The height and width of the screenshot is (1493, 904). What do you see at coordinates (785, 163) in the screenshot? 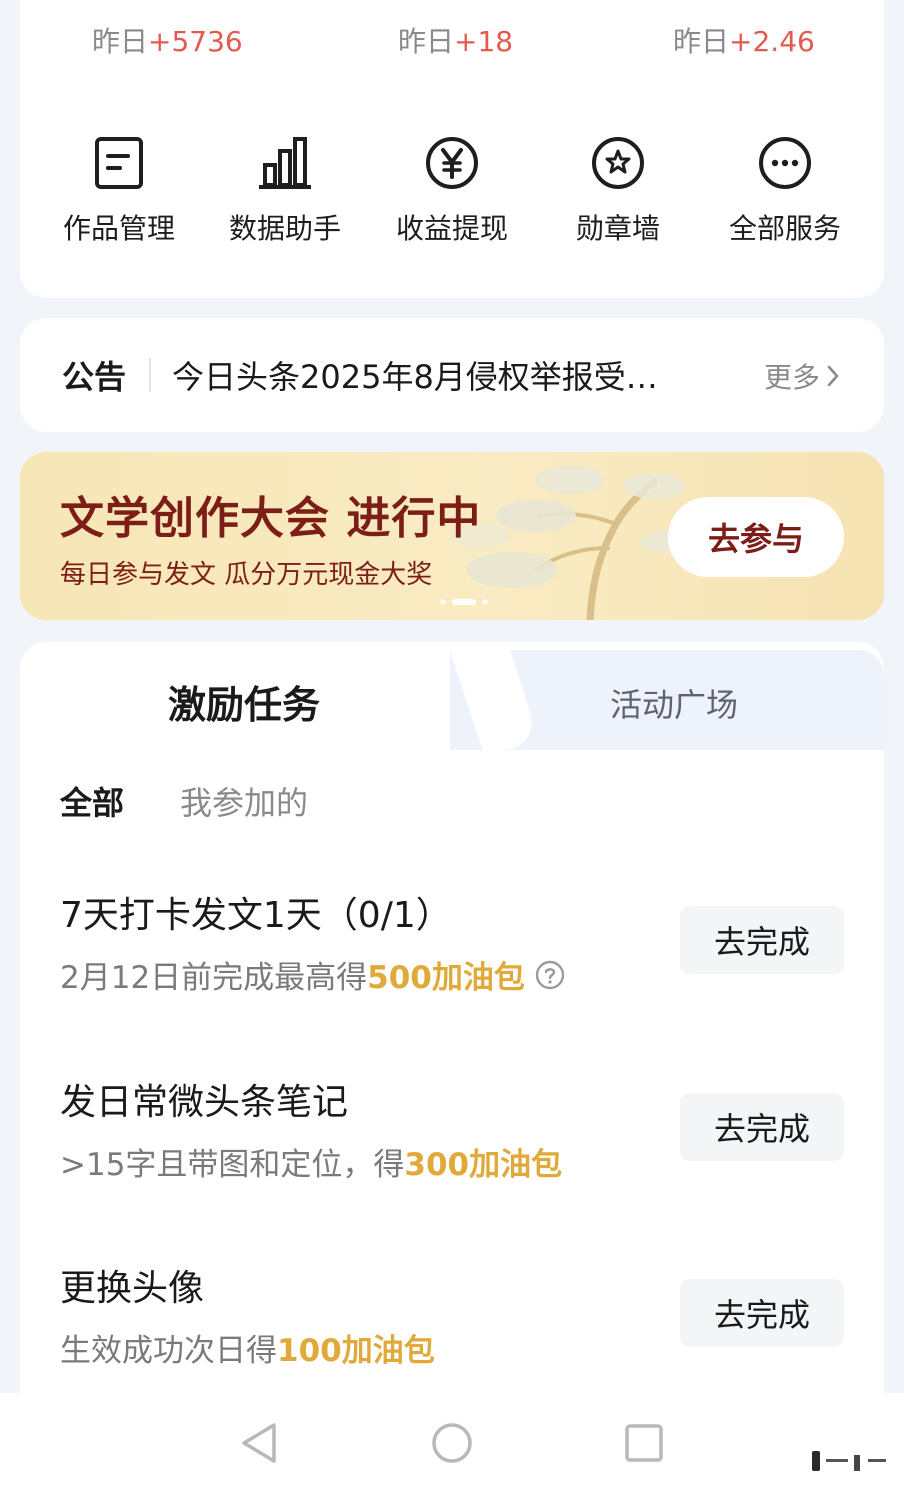
I see `more-dots-icon` at bounding box center [785, 163].